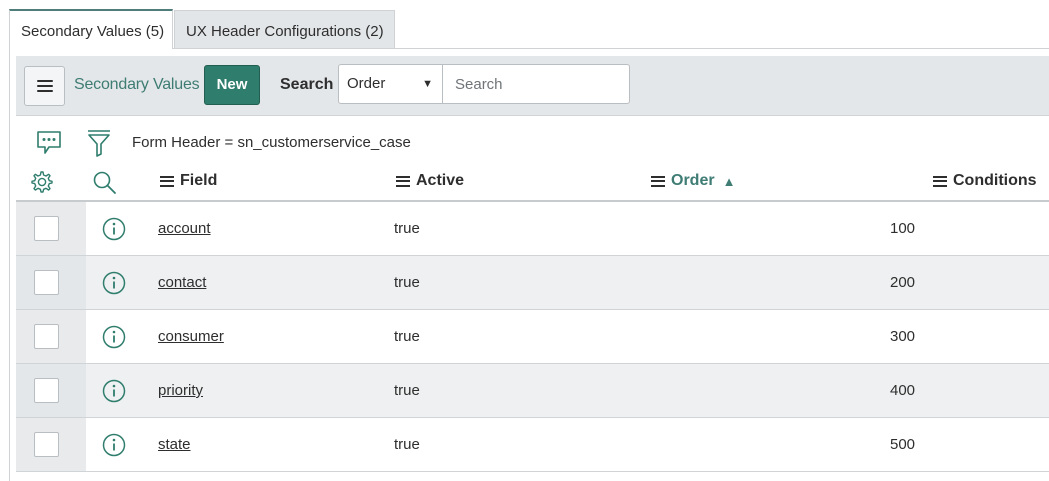 This screenshot has height=481, width=1049. Describe the element at coordinates (903, 390) in the screenshot. I see `order-value: 400` at that location.